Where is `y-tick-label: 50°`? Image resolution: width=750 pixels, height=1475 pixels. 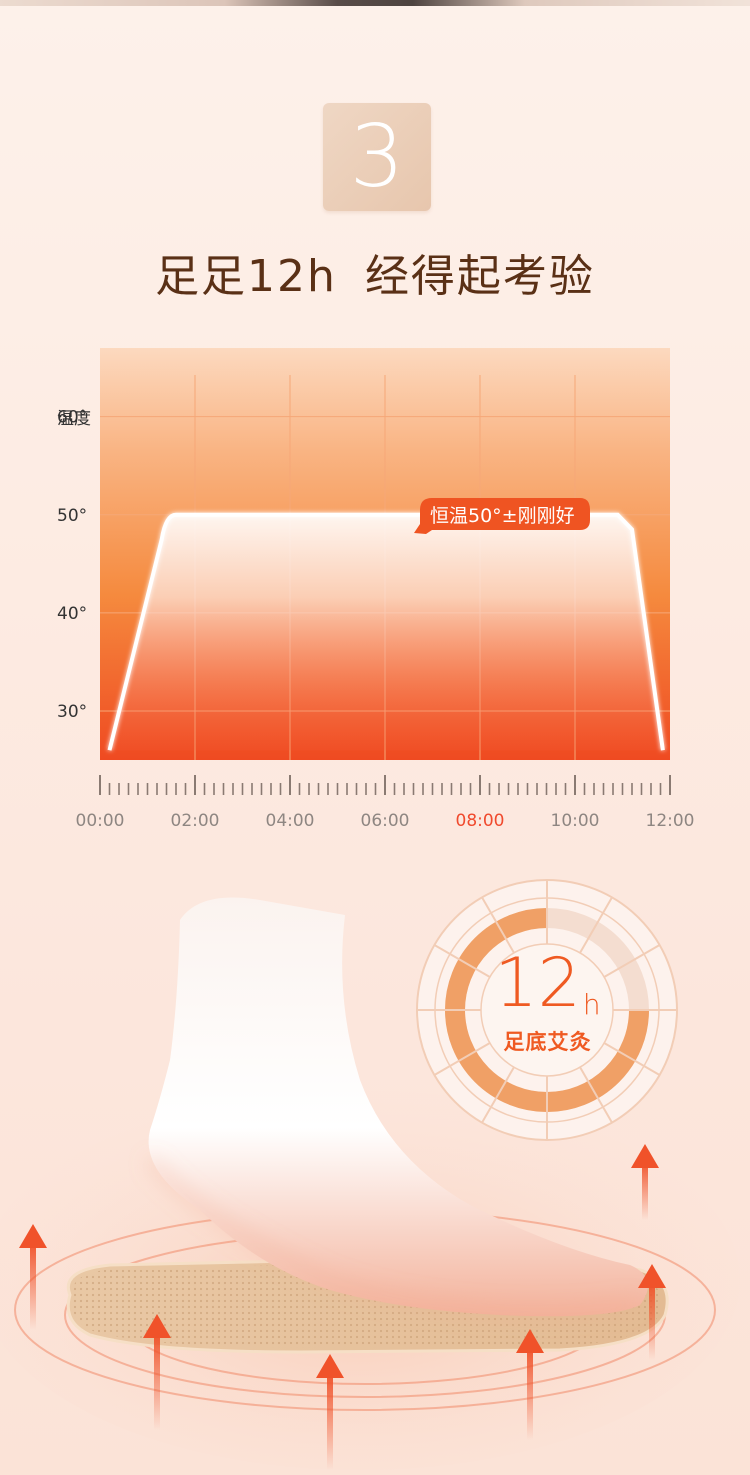
y-tick-label: 50° is located at coordinates (72, 516).